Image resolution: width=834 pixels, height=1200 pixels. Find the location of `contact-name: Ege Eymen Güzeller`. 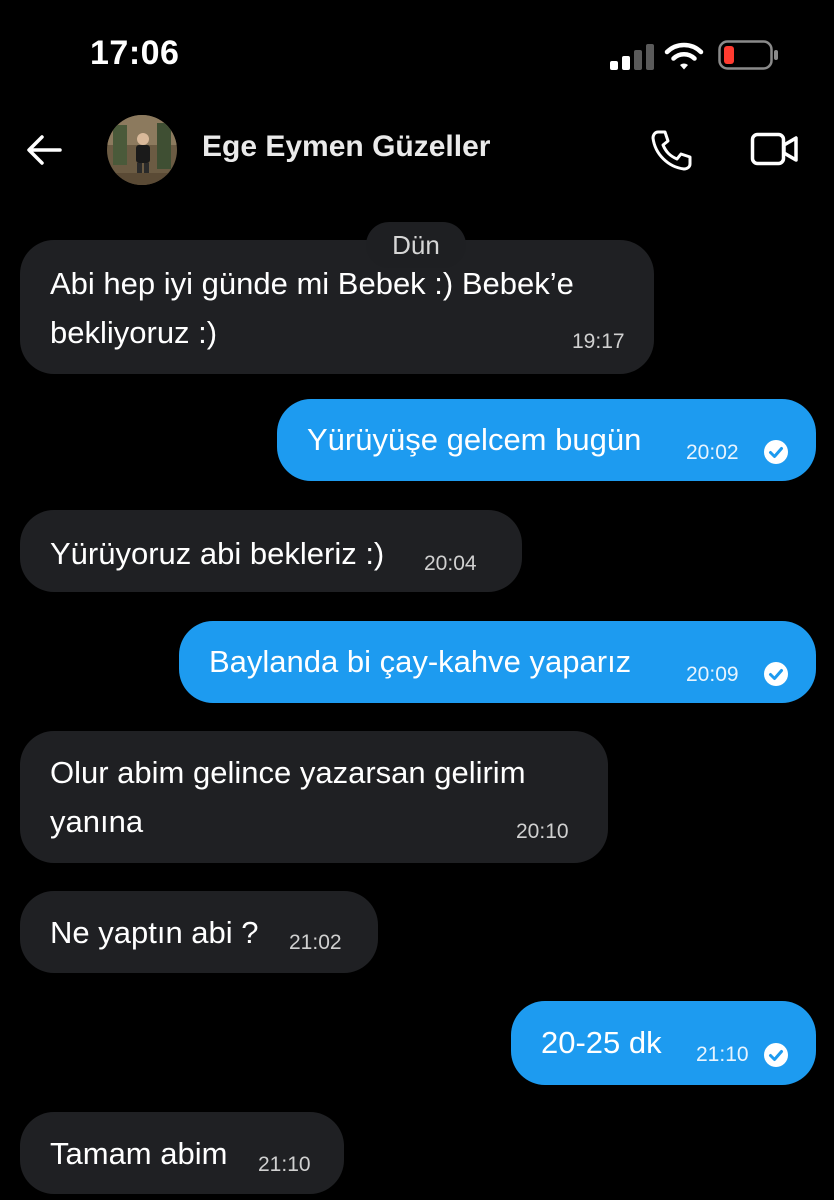

contact-name: Ege Eymen Güzeller is located at coordinates (346, 147).